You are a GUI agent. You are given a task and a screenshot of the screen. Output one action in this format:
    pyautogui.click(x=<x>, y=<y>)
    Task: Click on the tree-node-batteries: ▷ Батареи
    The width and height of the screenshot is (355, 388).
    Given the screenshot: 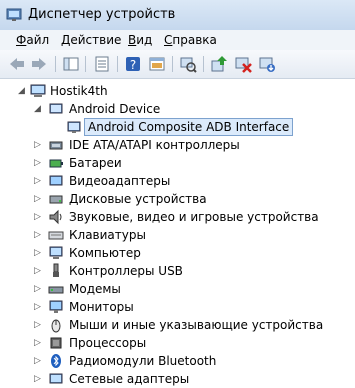 What is the action you would take?
    pyautogui.click(x=177, y=163)
    